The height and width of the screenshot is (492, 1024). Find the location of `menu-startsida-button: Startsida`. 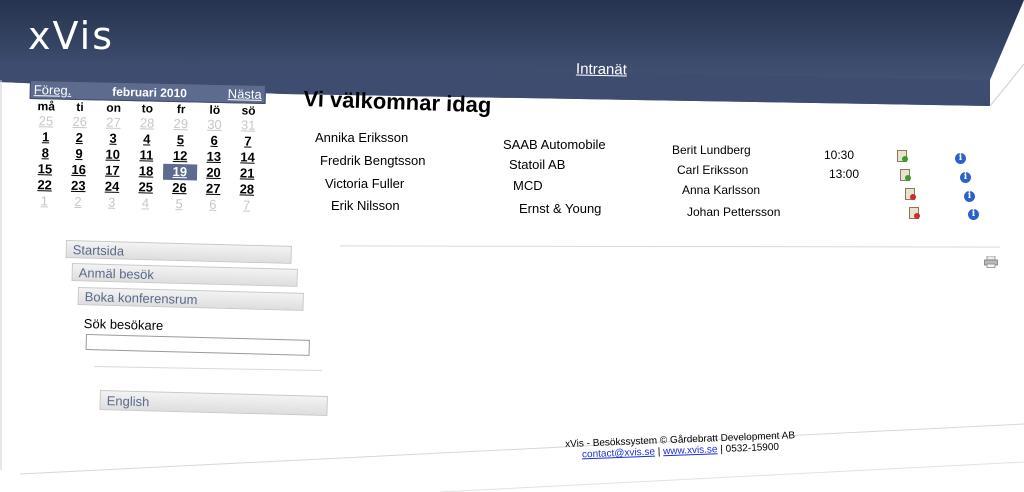

menu-startsida-button: Startsida is located at coordinates (178, 252).